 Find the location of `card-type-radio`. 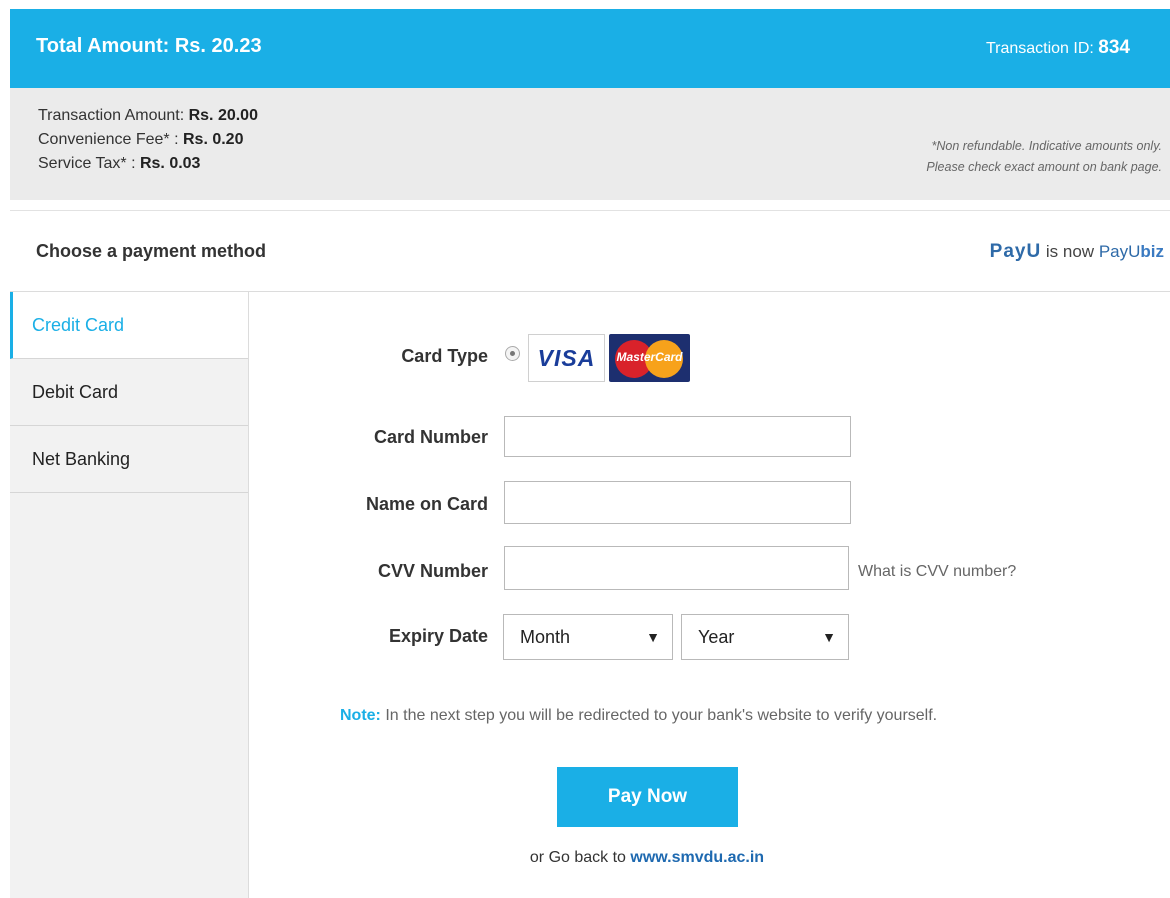

card-type-radio is located at coordinates (512, 353).